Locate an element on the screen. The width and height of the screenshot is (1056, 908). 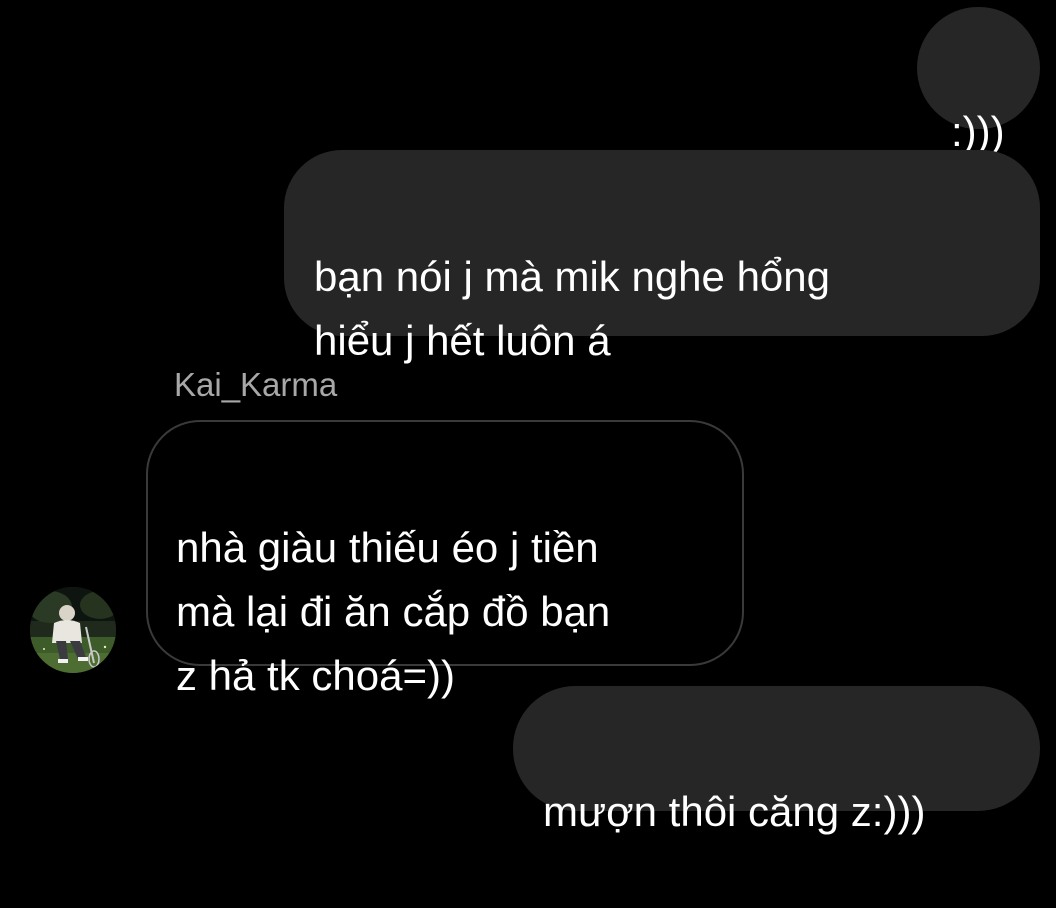
message-text: mượn thôi căng z:))) is located at coordinates (734, 811).